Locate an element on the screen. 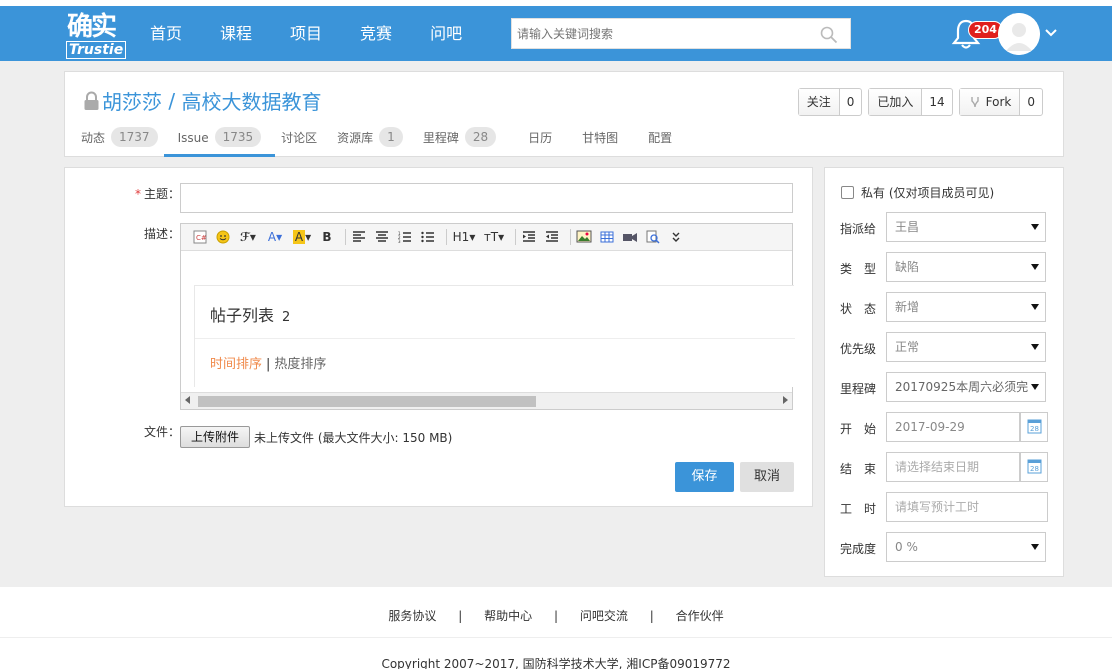  priority-select: 正常 is located at coordinates (966, 347).